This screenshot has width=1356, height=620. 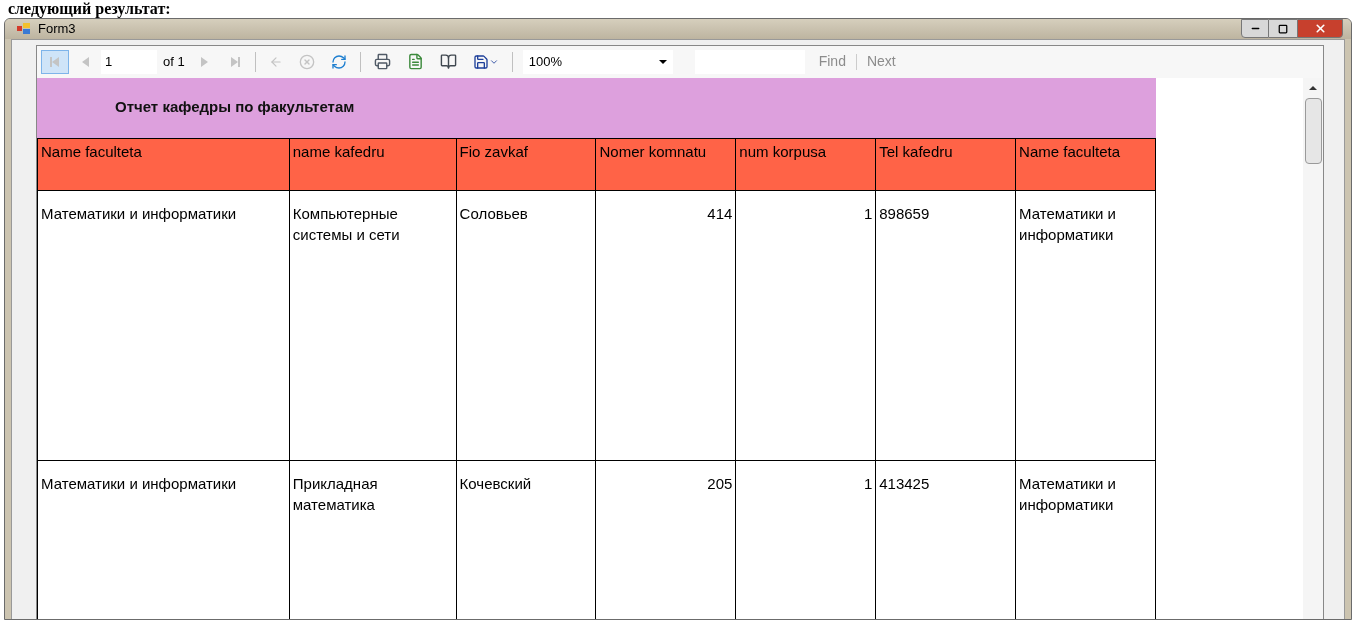 What do you see at coordinates (485, 61) in the screenshot?
I see `save-dropdown-icon` at bounding box center [485, 61].